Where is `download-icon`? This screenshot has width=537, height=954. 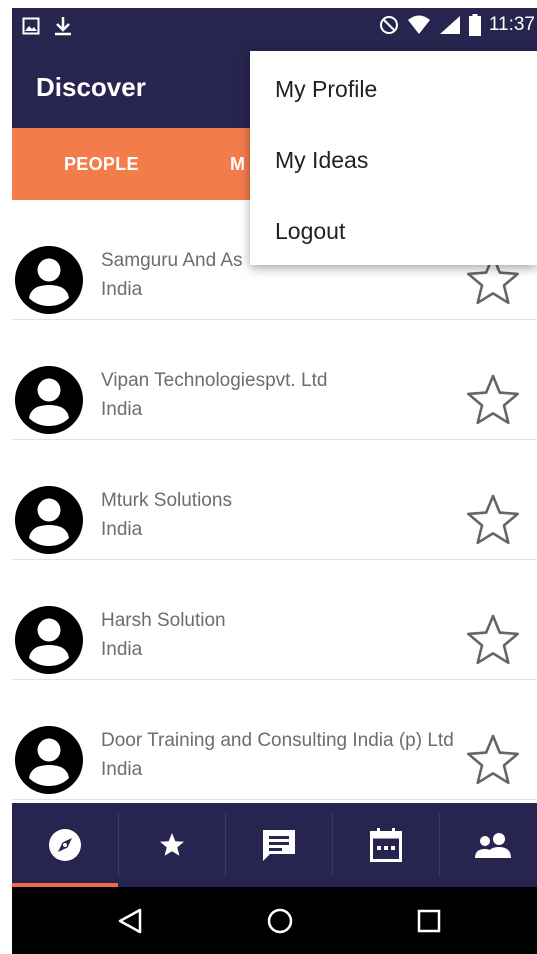
download-icon is located at coordinates (63, 26).